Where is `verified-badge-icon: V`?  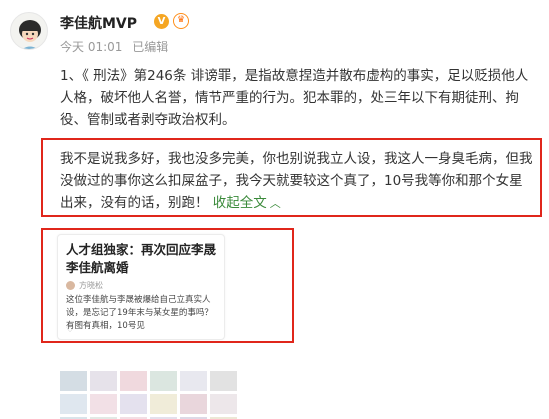
verified-badge-icon: V is located at coordinates (161, 21).